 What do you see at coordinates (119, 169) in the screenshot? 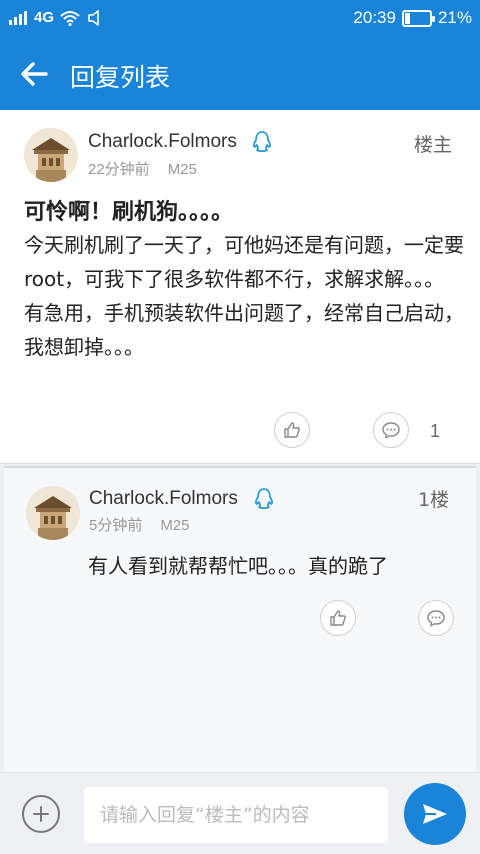
I see `post-time: 22分钟前` at bounding box center [119, 169].